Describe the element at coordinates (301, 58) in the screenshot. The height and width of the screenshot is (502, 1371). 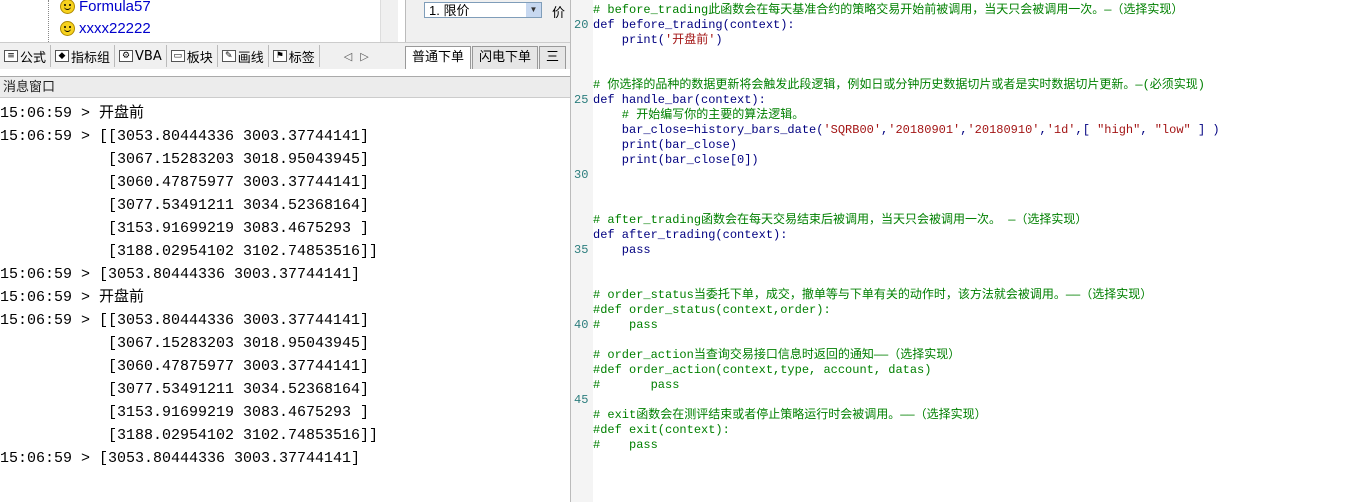
I see `tag-button-label: 标签` at that location.